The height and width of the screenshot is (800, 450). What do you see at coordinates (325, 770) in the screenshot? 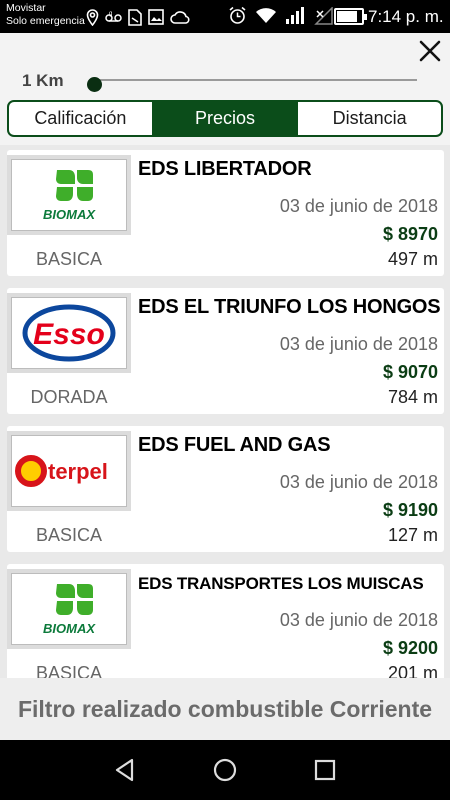
I see `recents-icon` at bounding box center [325, 770].